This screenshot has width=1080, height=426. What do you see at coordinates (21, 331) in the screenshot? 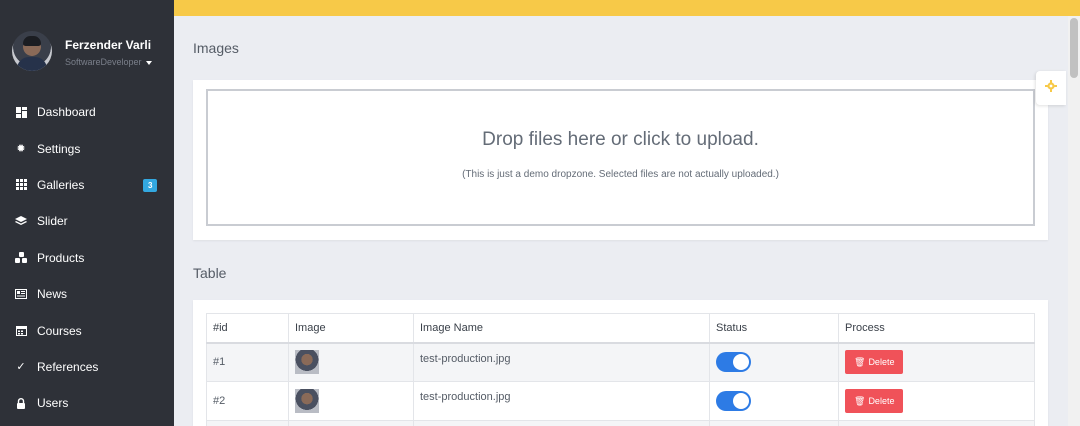
I see `calendar-icon` at bounding box center [21, 331].